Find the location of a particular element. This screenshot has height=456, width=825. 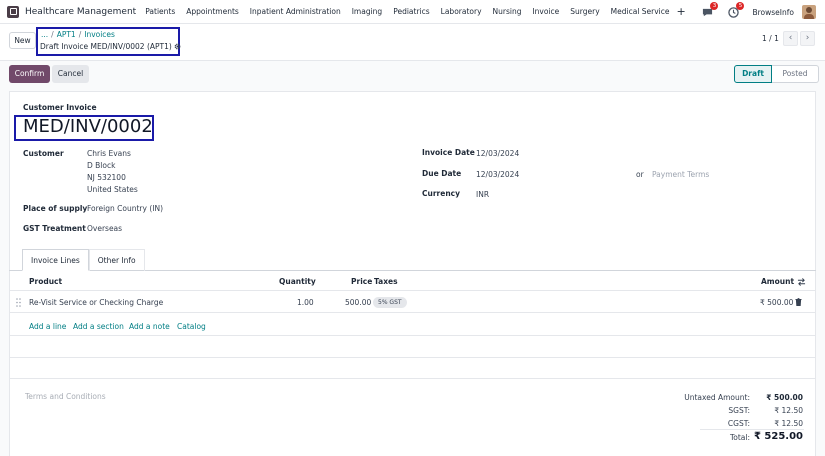

line-quantity: 1.00 is located at coordinates (305, 302).